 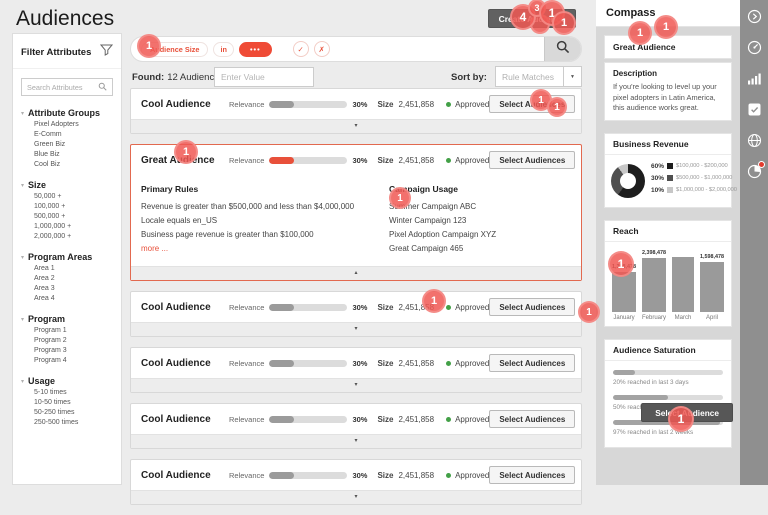 I want to click on reach-bar-month: January, so click(x=624, y=317).